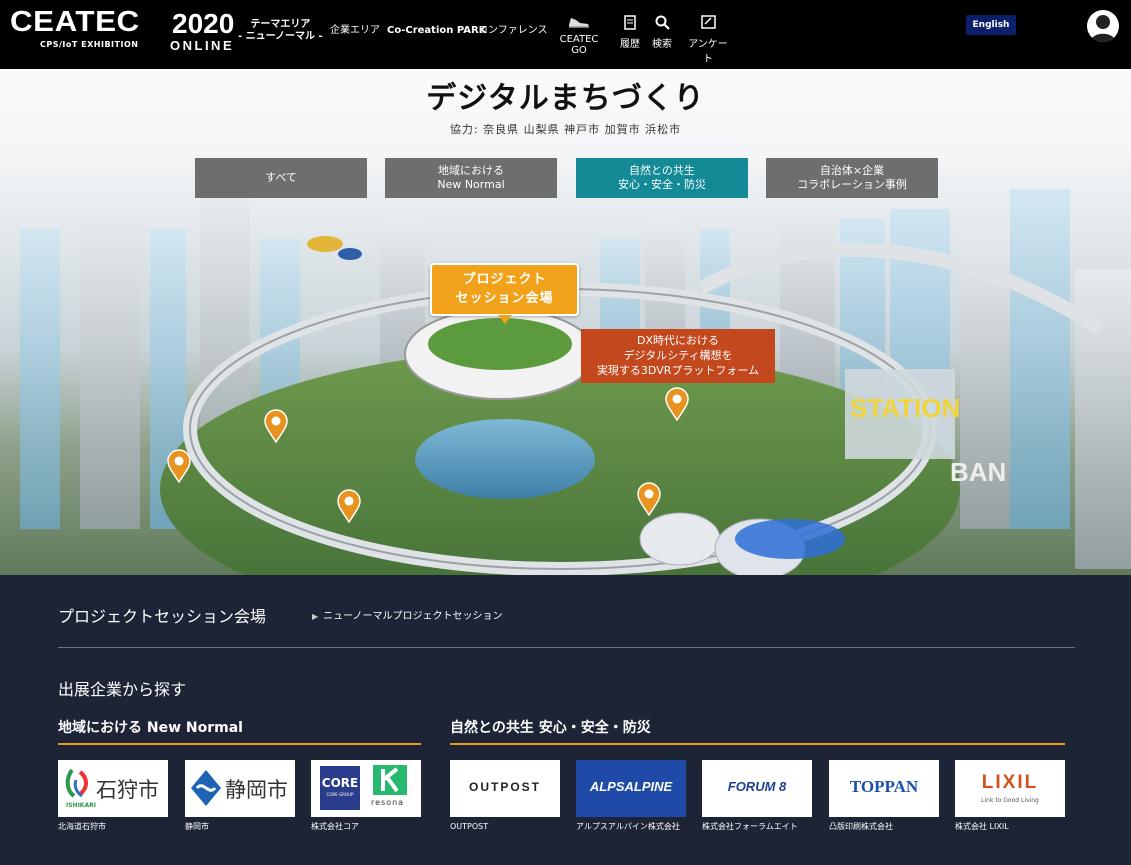  What do you see at coordinates (861, 826) in the screenshot?
I see `exhibitor-name: 凸版印刷株式会社` at bounding box center [861, 826].